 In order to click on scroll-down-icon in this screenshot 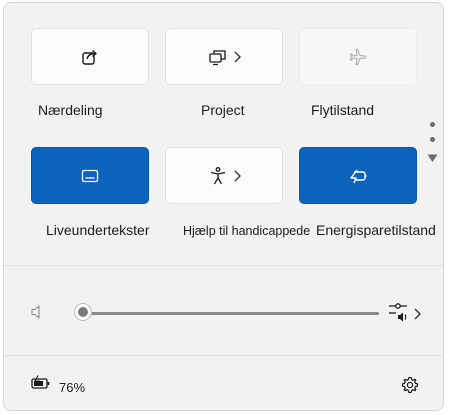, I will do `click(432, 158)`.